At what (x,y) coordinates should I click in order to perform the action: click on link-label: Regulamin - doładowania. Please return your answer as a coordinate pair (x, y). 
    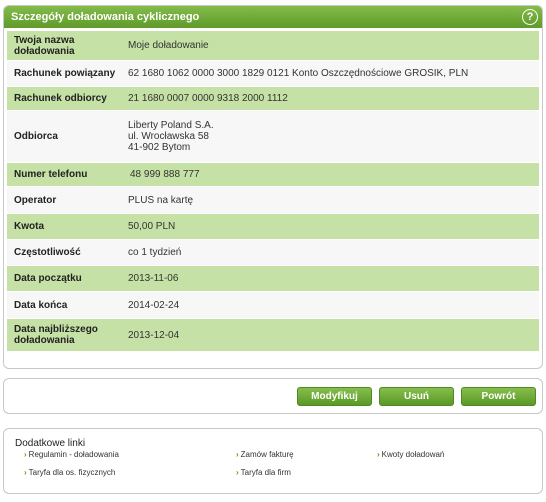
    Looking at the image, I should click on (73, 454).